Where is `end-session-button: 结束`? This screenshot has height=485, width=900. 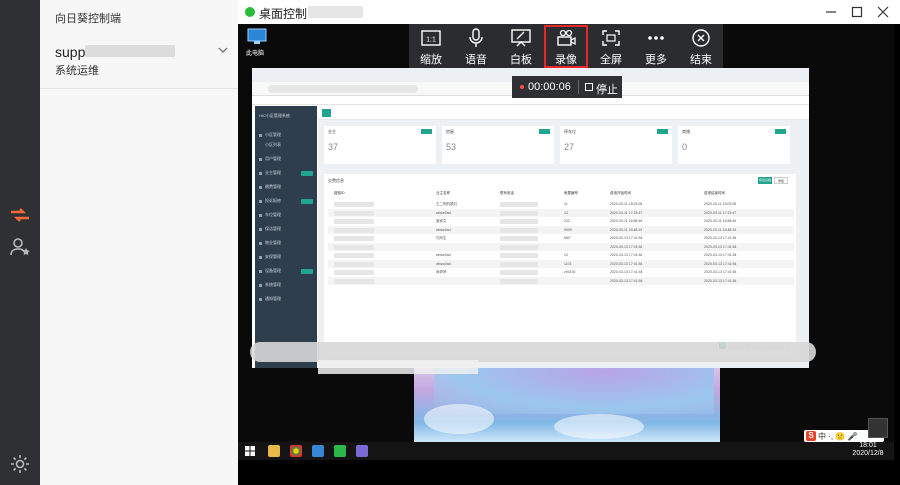 end-session-button: 结束 is located at coordinates (701, 46).